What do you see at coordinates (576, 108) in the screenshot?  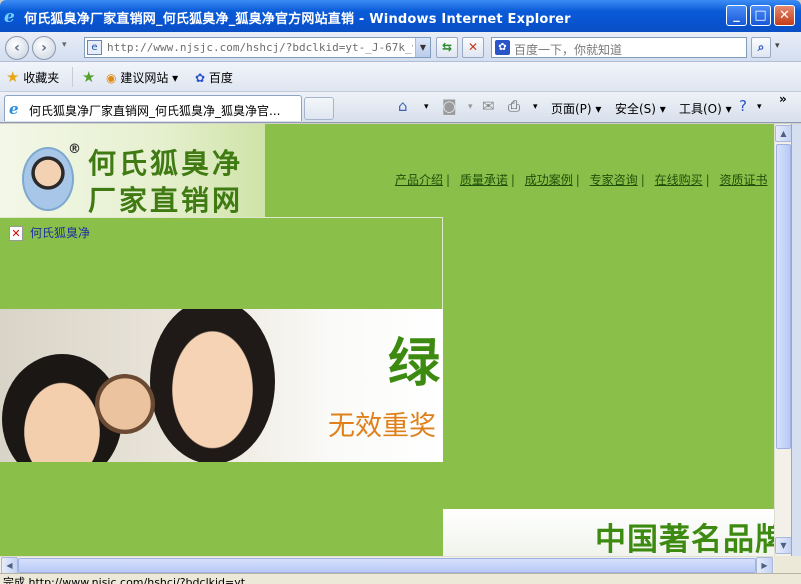 I see `page-menu: 页面(P) ▾` at bounding box center [576, 108].